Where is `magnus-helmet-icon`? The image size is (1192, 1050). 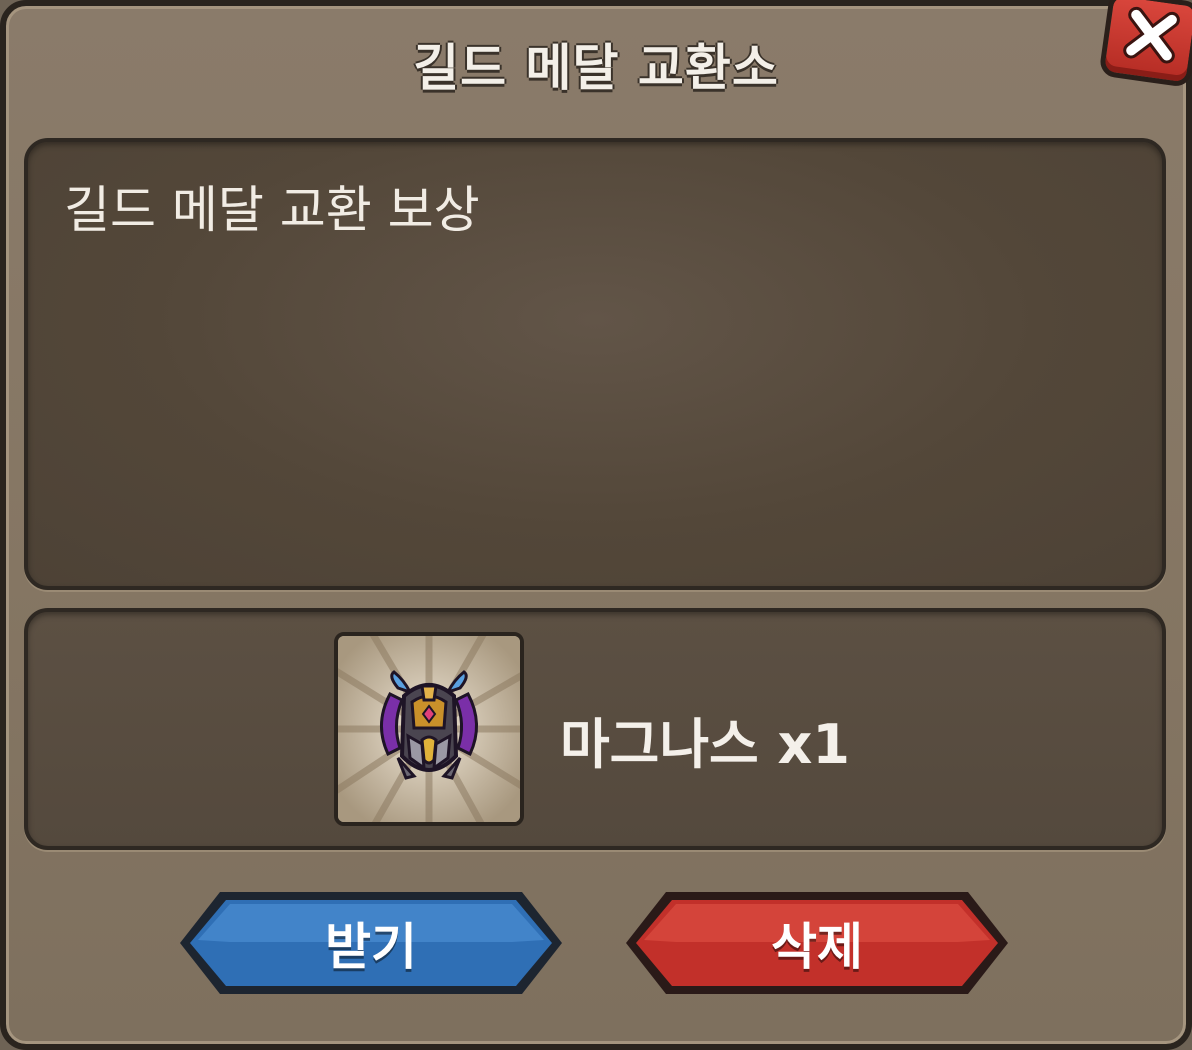 magnus-helmet-icon is located at coordinates (429, 729).